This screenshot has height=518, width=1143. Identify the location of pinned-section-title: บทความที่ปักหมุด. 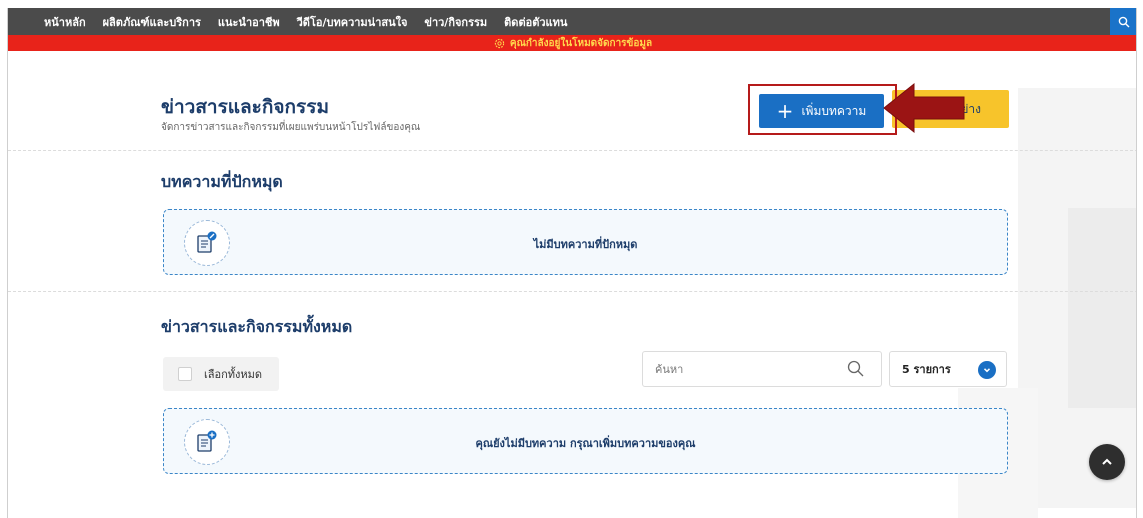
(222, 181).